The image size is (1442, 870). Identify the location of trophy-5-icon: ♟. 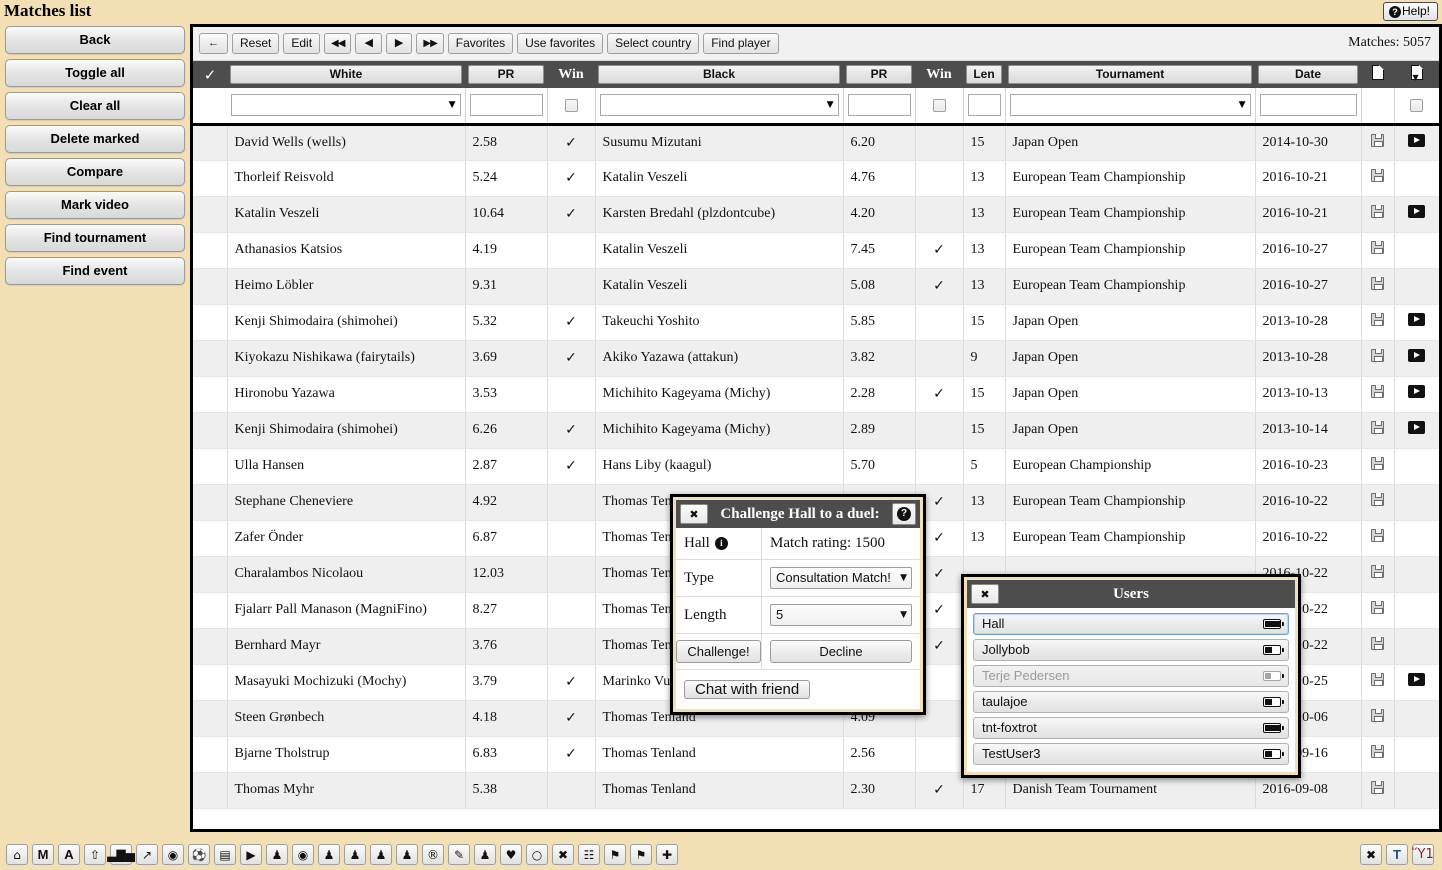
(407, 854).